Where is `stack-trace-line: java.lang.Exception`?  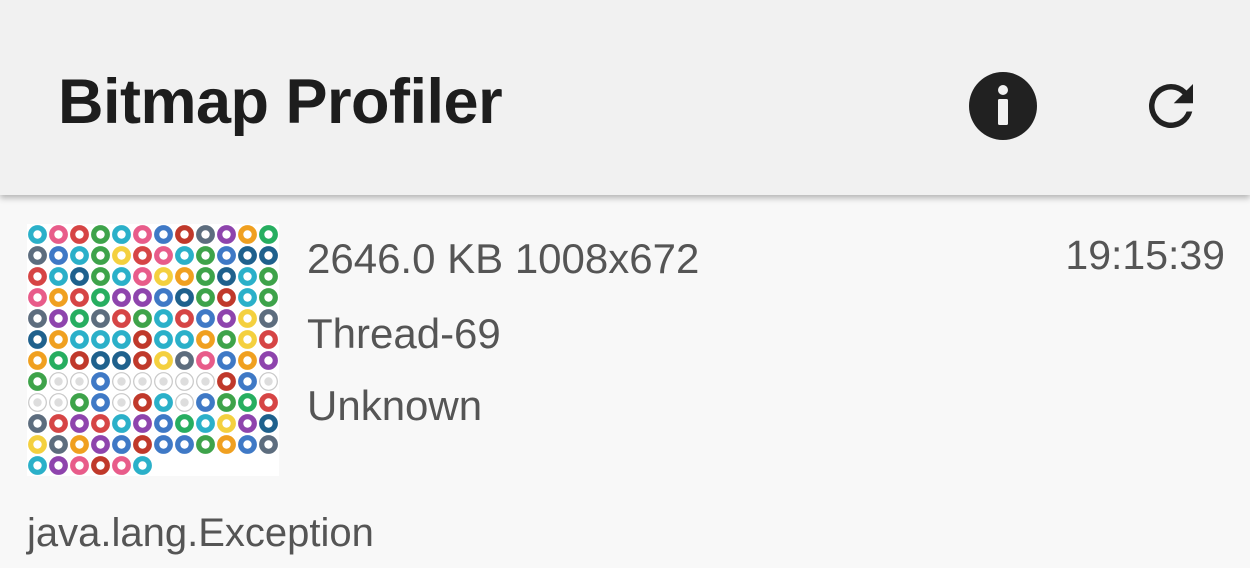 stack-trace-line: java.lang.Exception is located at coordinates (200, 533).